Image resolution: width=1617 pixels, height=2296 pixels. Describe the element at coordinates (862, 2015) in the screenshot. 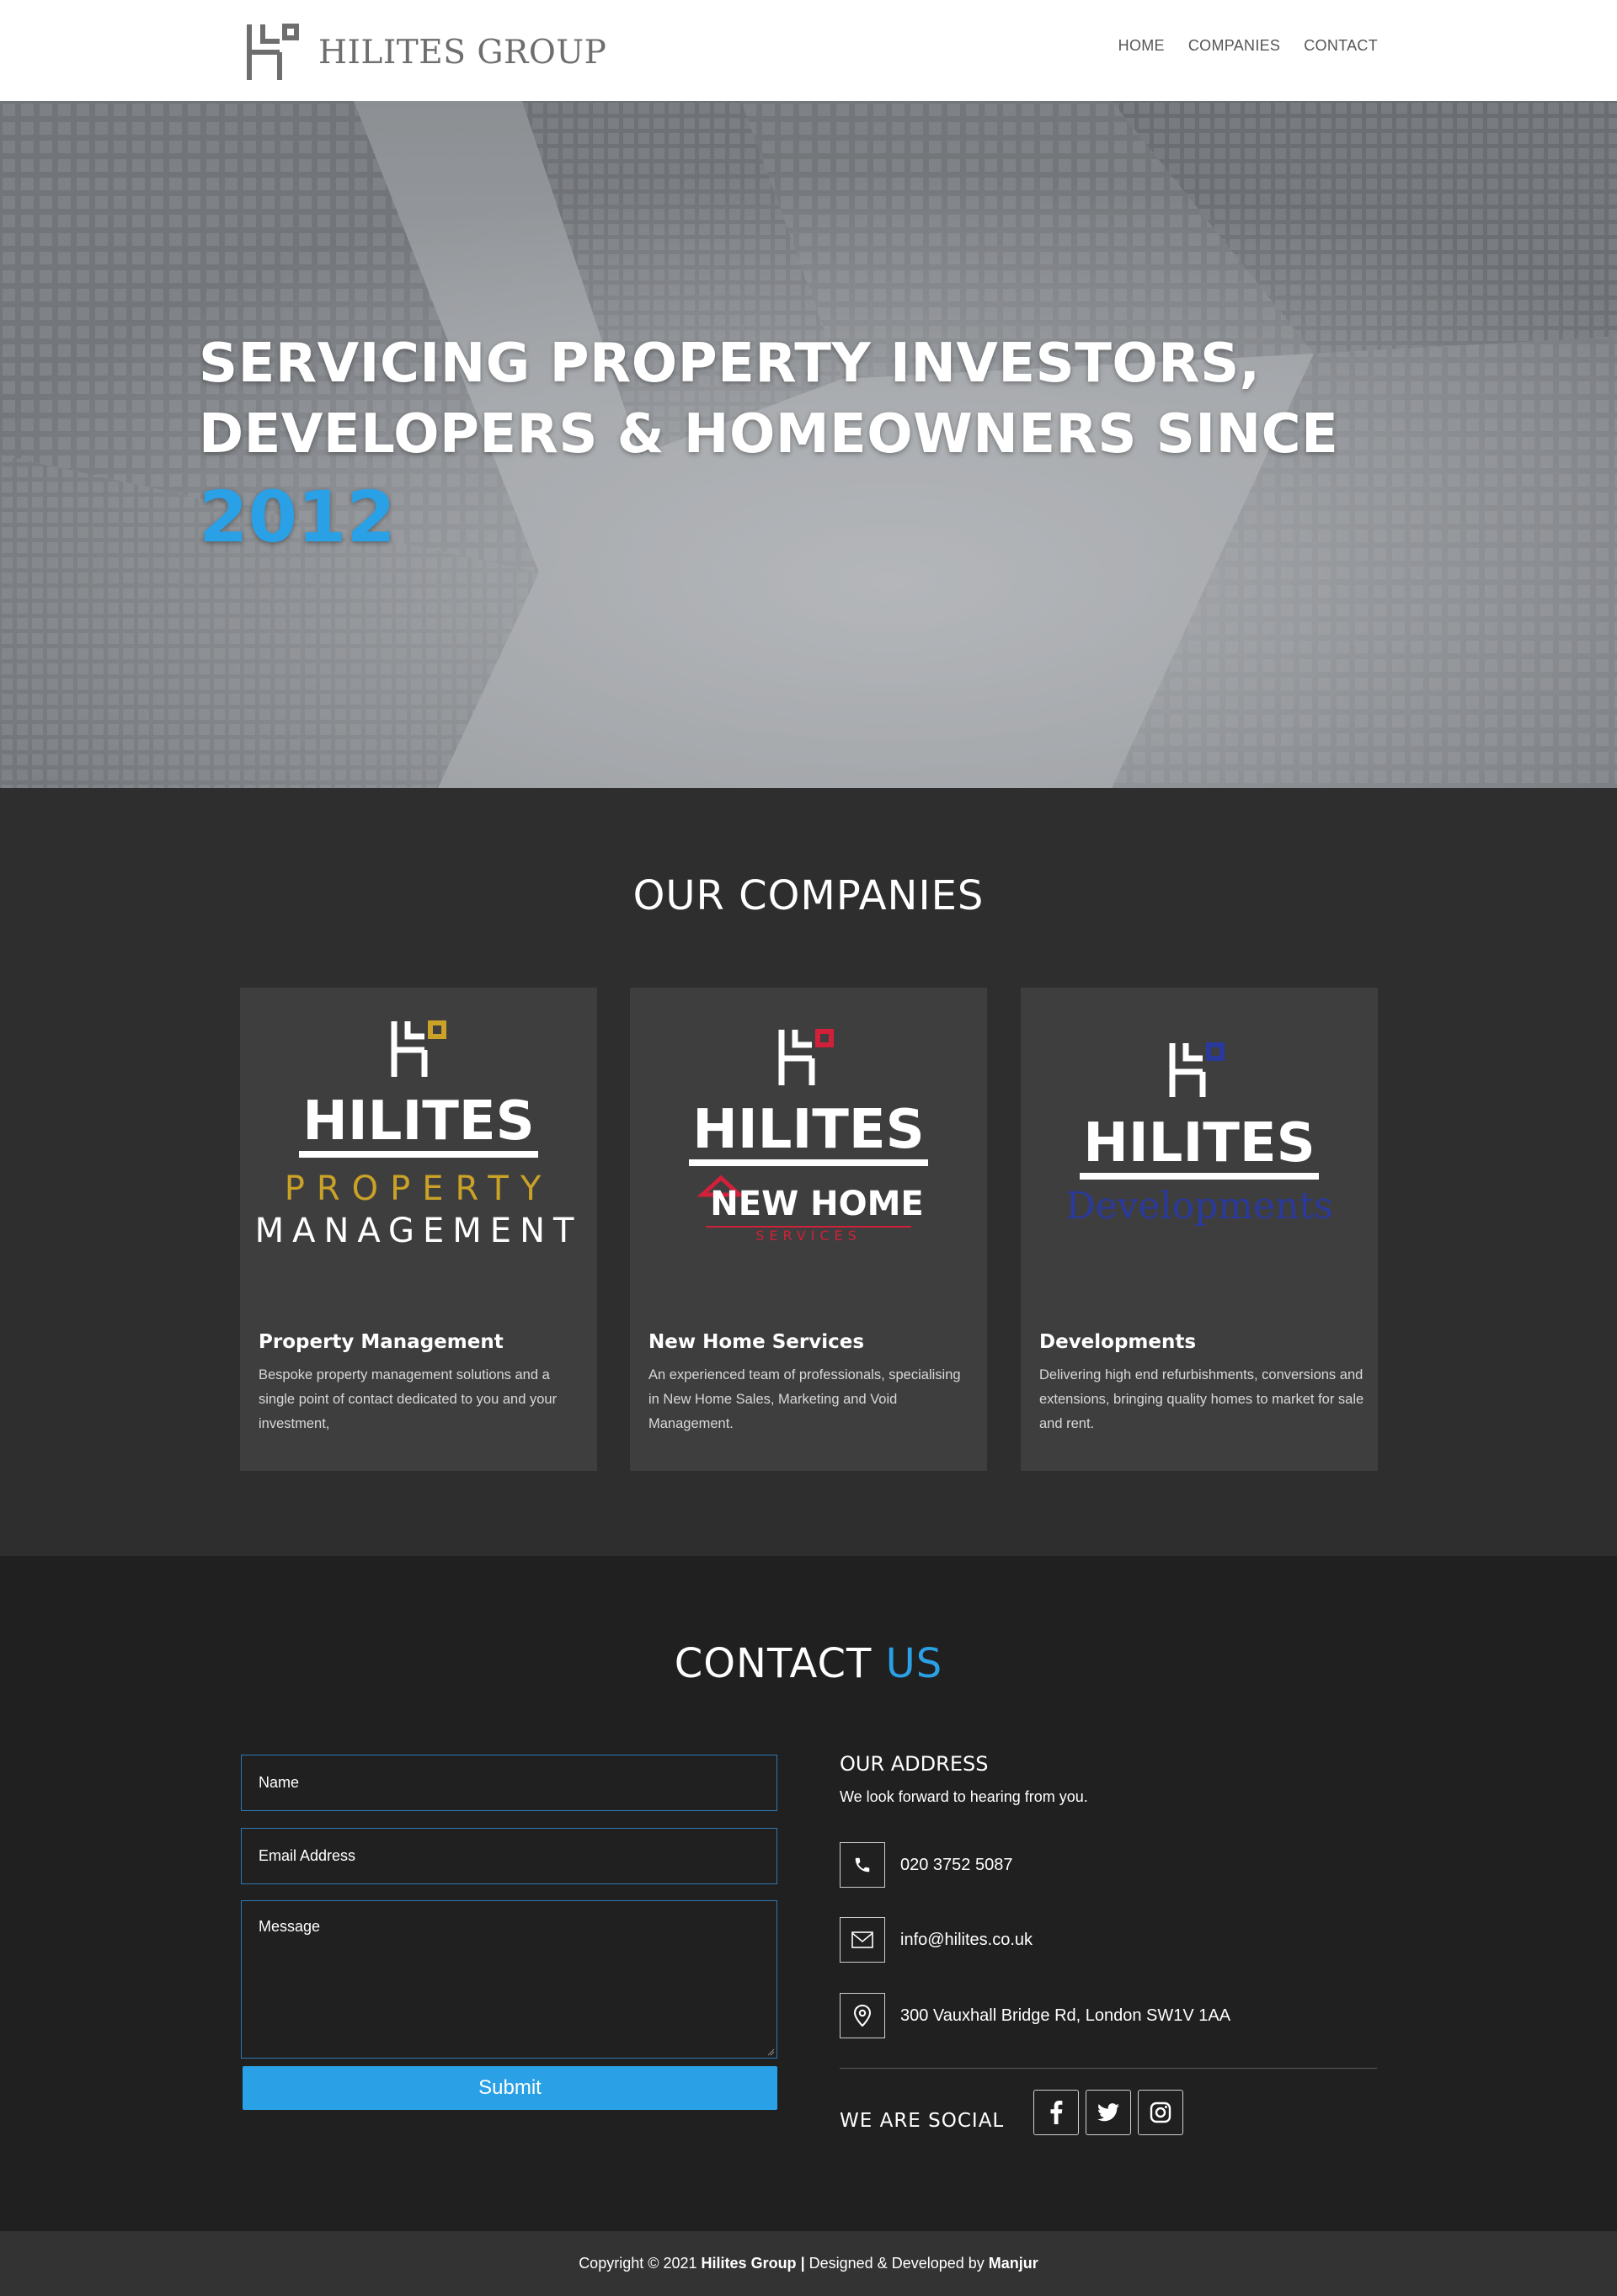

I see `map-pin-icon` at that location.